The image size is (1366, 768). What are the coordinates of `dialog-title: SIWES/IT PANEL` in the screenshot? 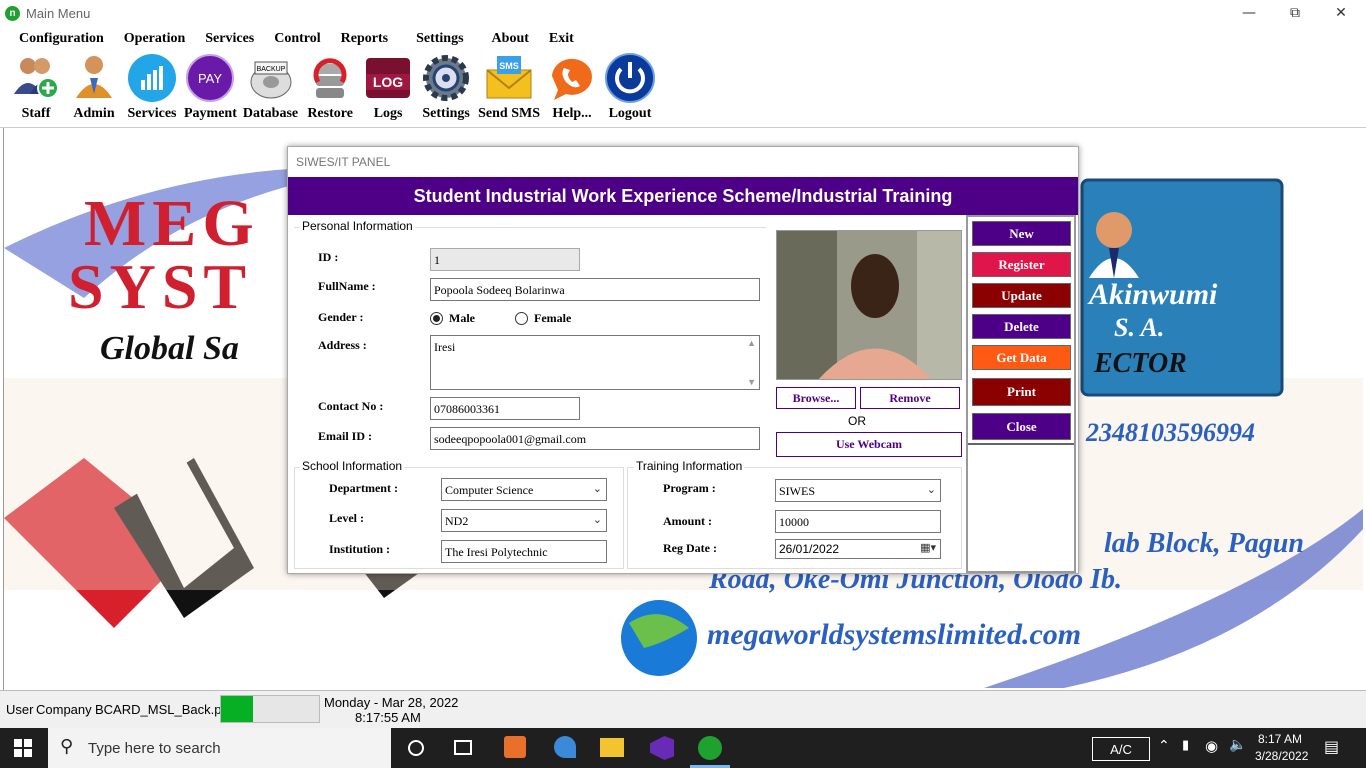 It's located at (343, 162).